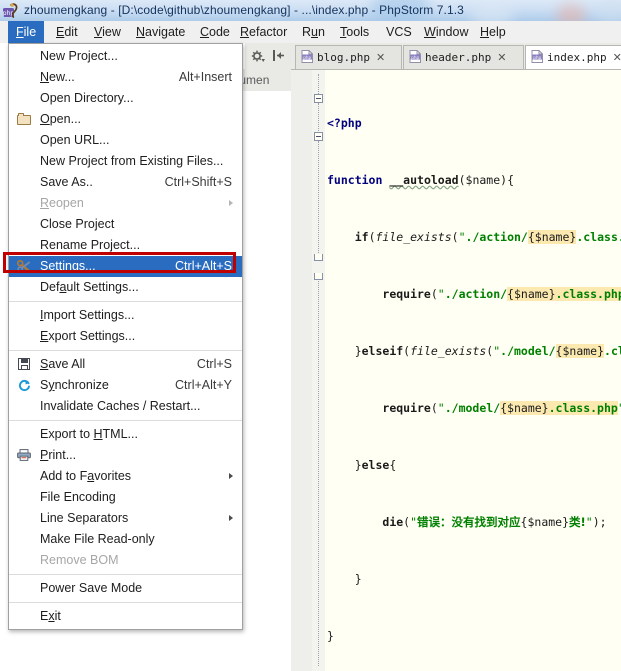 This screenshot has width=621, height=671. I want to click on code-line: <?php, so click(344, 123).